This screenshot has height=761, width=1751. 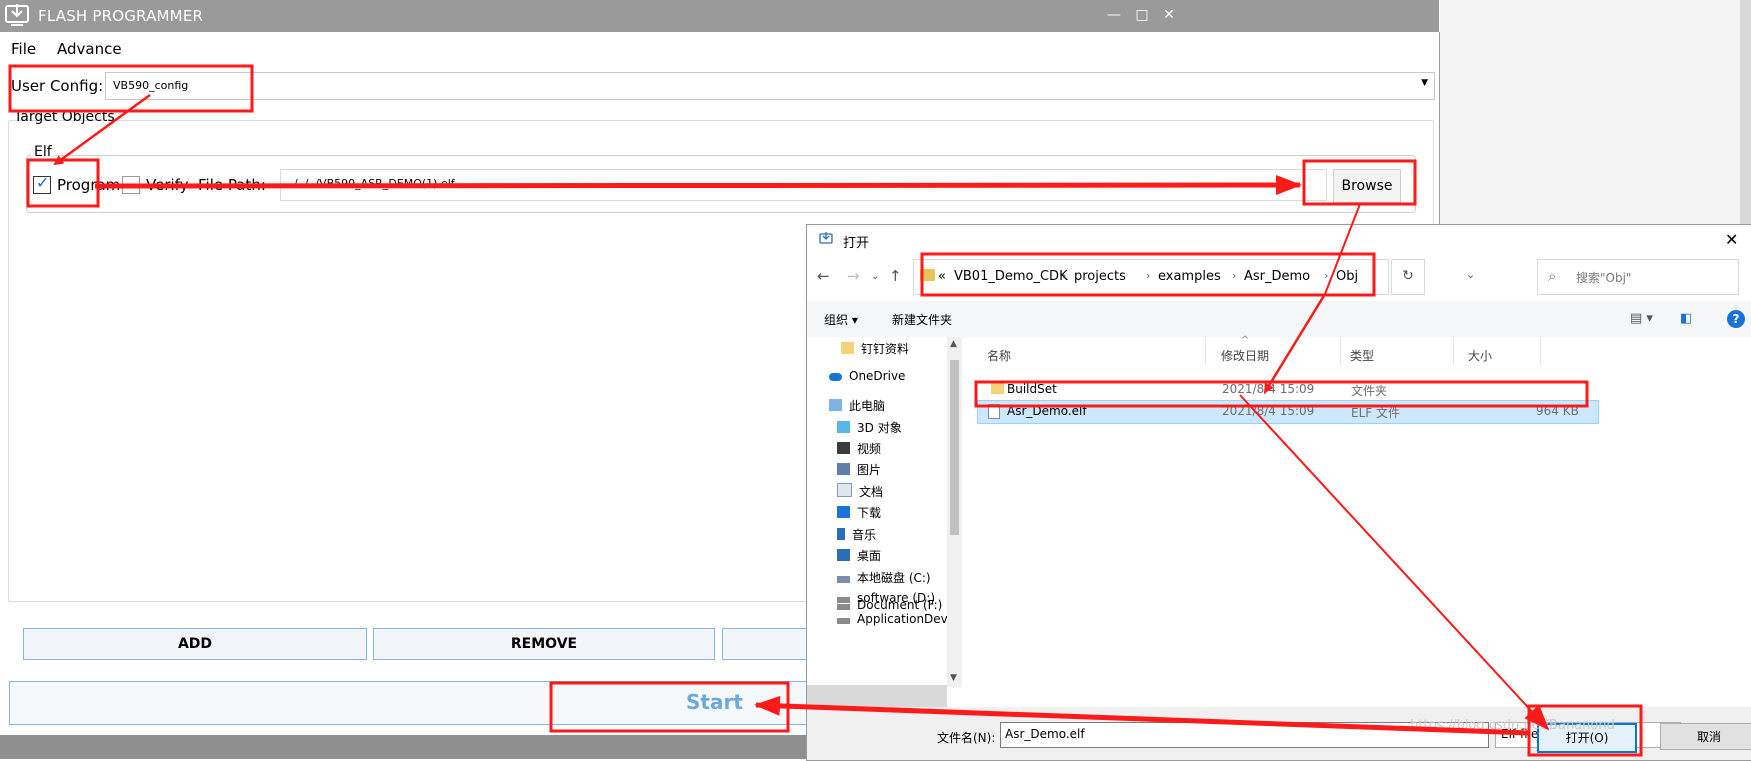 What do you see at coordinates (1585, 730) in the screenshot?
I see `highlight-open-button` at bounding box center [1585, 730].